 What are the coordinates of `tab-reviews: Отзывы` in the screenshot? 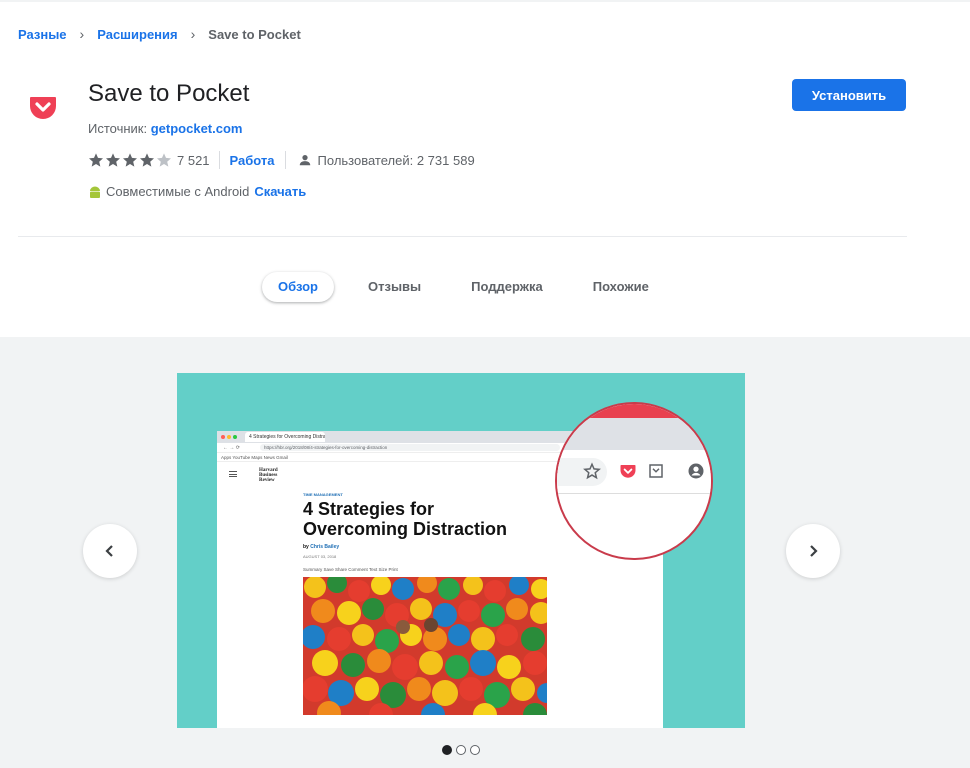 It's located at (394, 287).